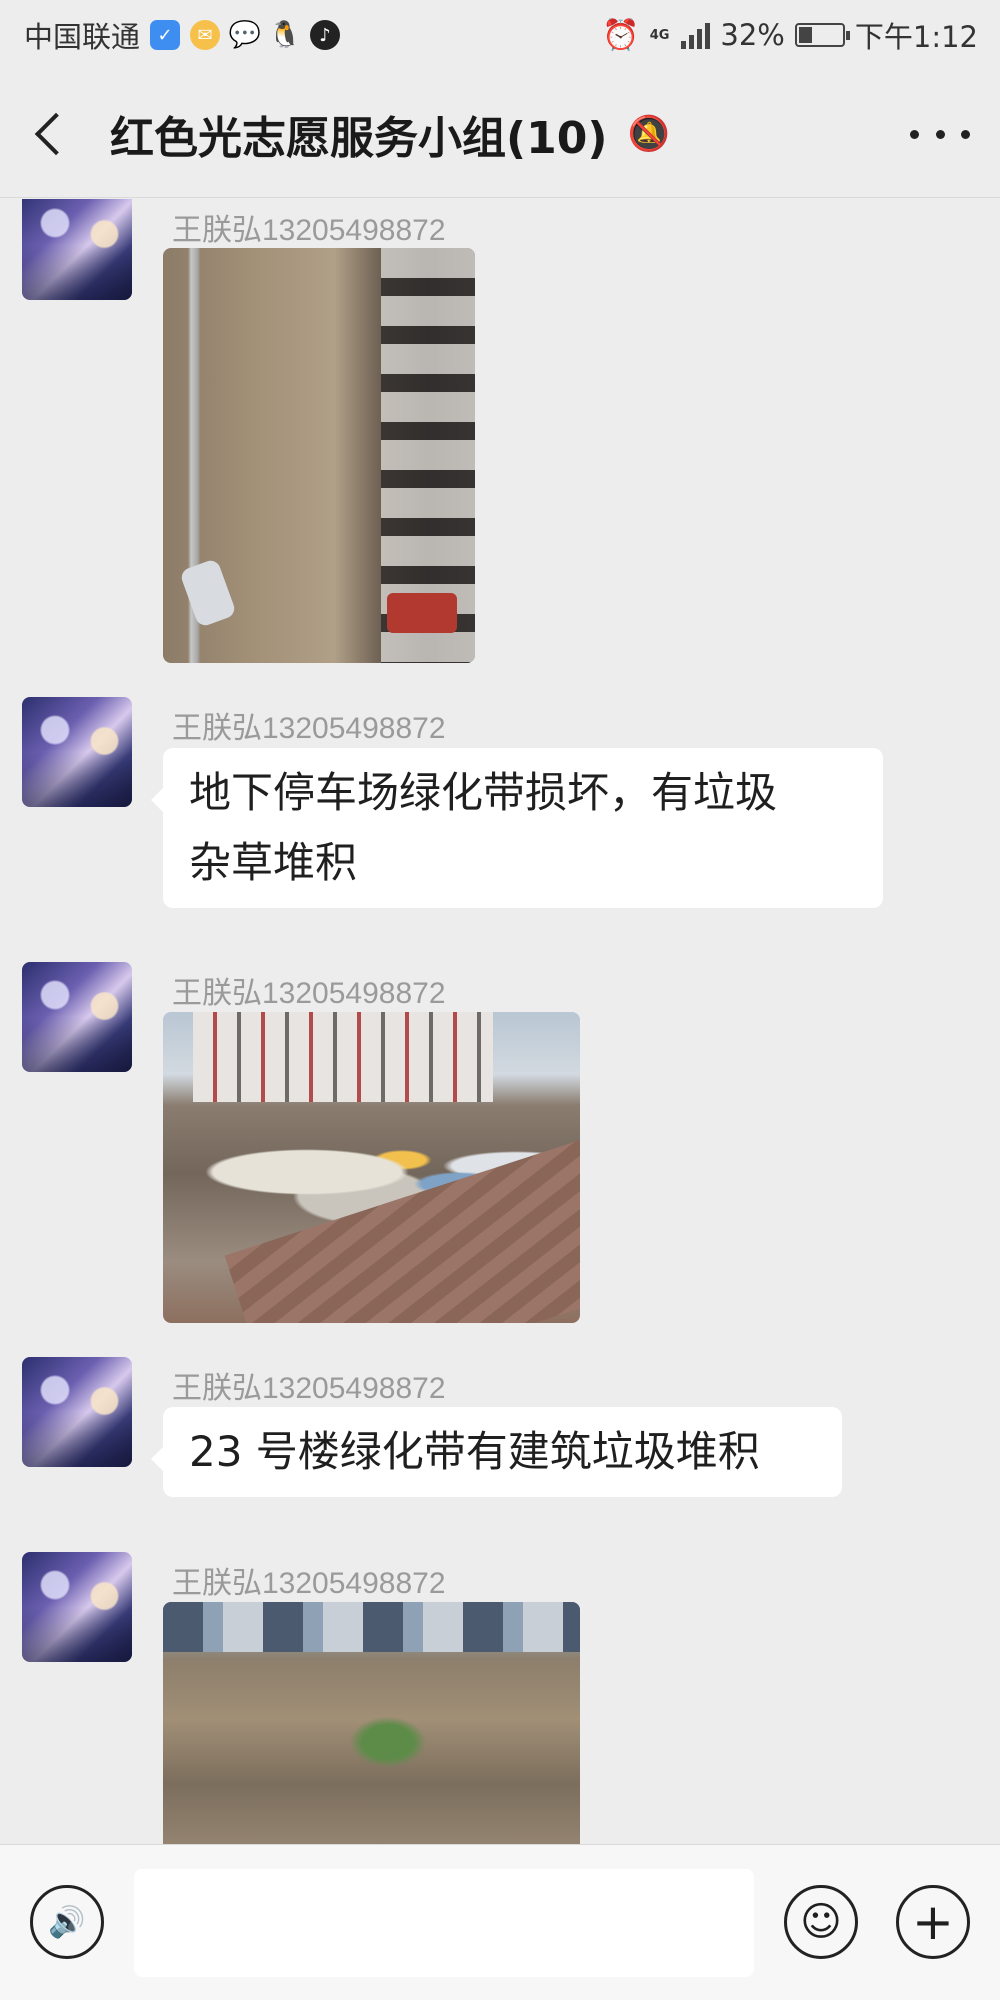 This screenshot has width=1000, height=2000. I want to click on back-button, so click(50, 134).